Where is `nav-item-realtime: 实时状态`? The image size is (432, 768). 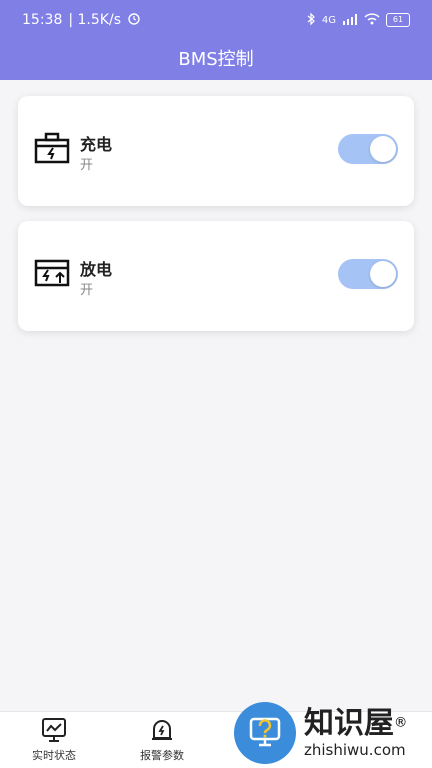 nav-item-realtime: 实时状态 is located at coordinates (54, 740).